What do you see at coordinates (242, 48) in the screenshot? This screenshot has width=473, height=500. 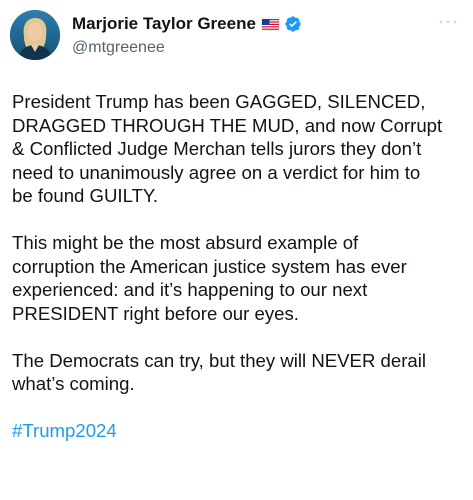 I see `author-handle: @mtgreenee` at bounding box center [242, 48].